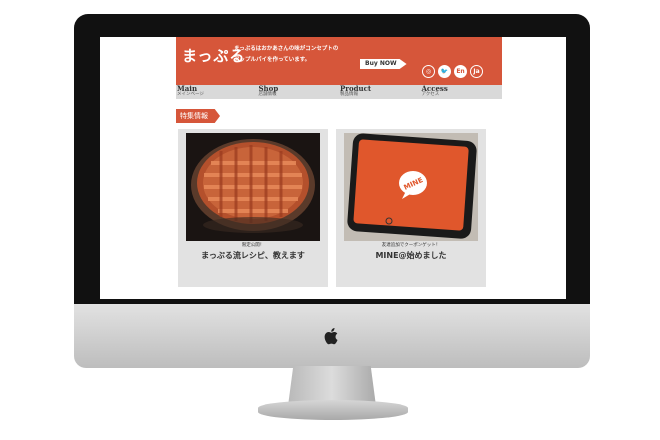 The image size is (660, 440). Describe the element at coordinates (411, 245) in the screenshot. I see `card-subtitle: 友達追加でクーポンゲット！` at that location.